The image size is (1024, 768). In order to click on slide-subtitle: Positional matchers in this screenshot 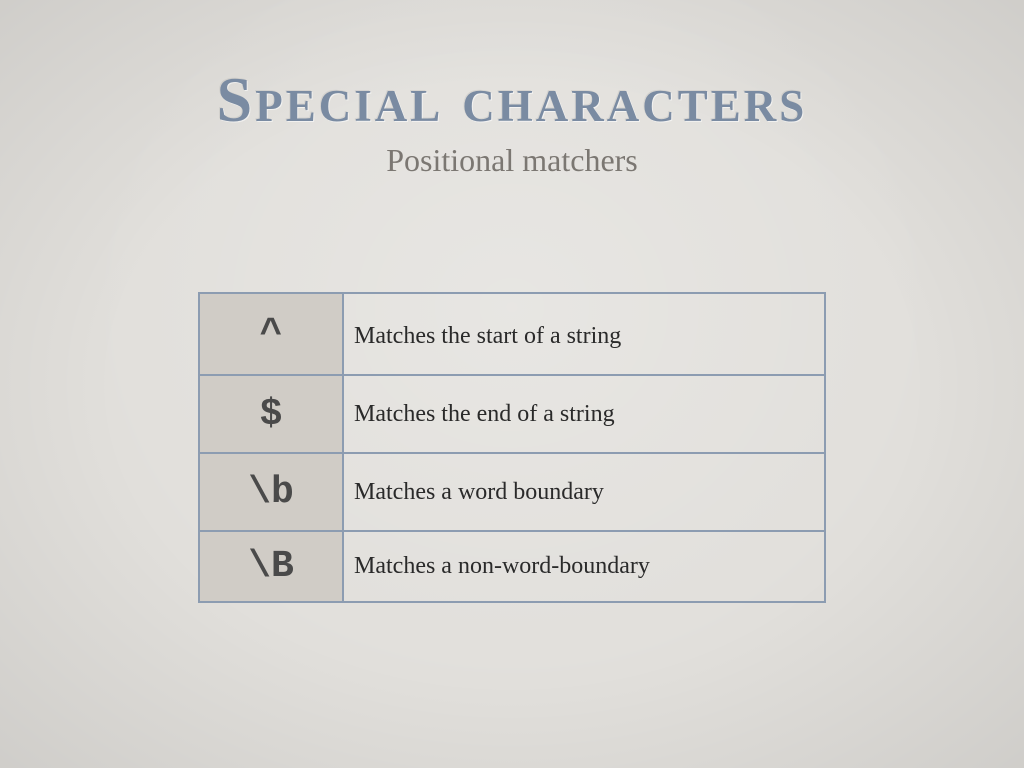, I will do `click(512, 160)`.